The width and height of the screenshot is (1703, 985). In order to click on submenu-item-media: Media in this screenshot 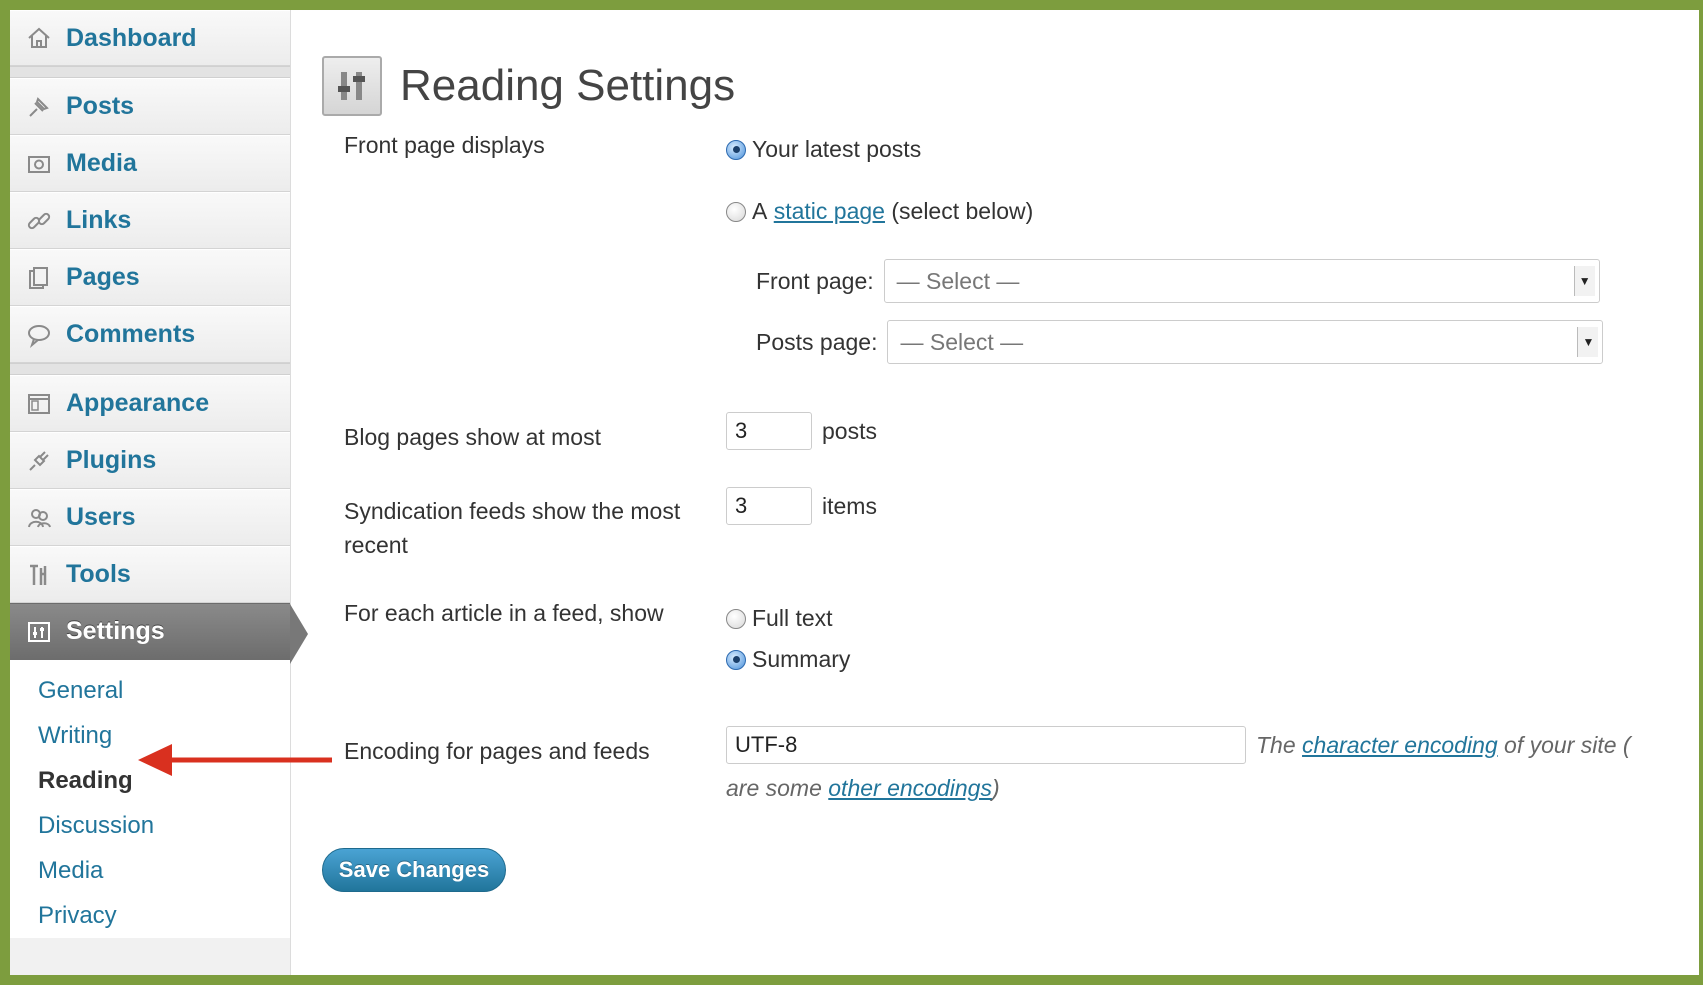, I will do `click(150, 870)`.